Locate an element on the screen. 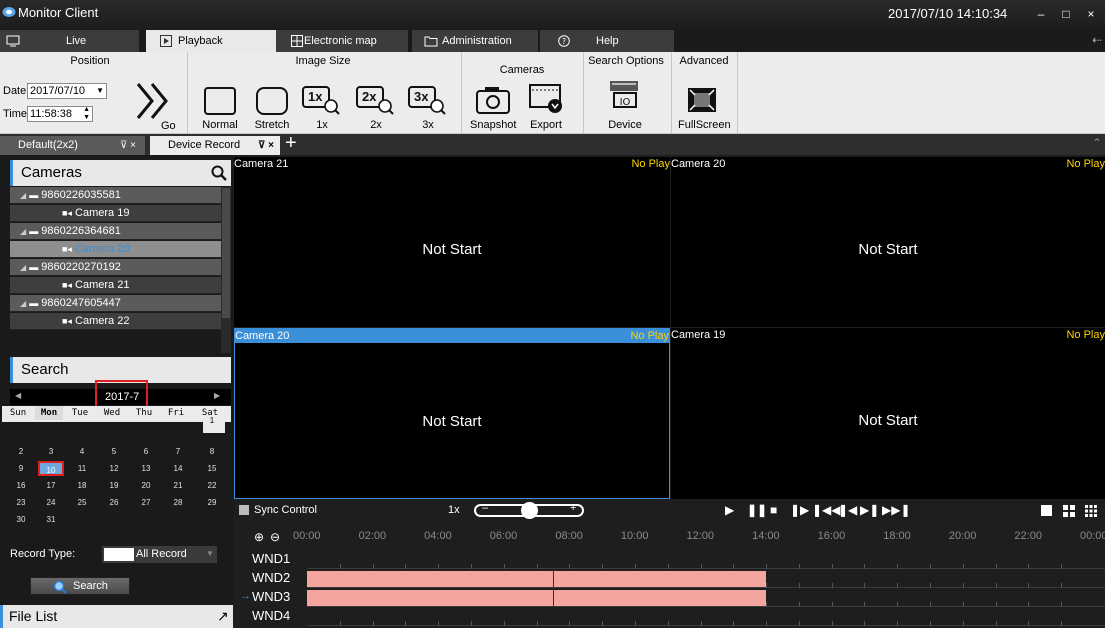  tab-administration: Administration is located at coordinates (475, 41).